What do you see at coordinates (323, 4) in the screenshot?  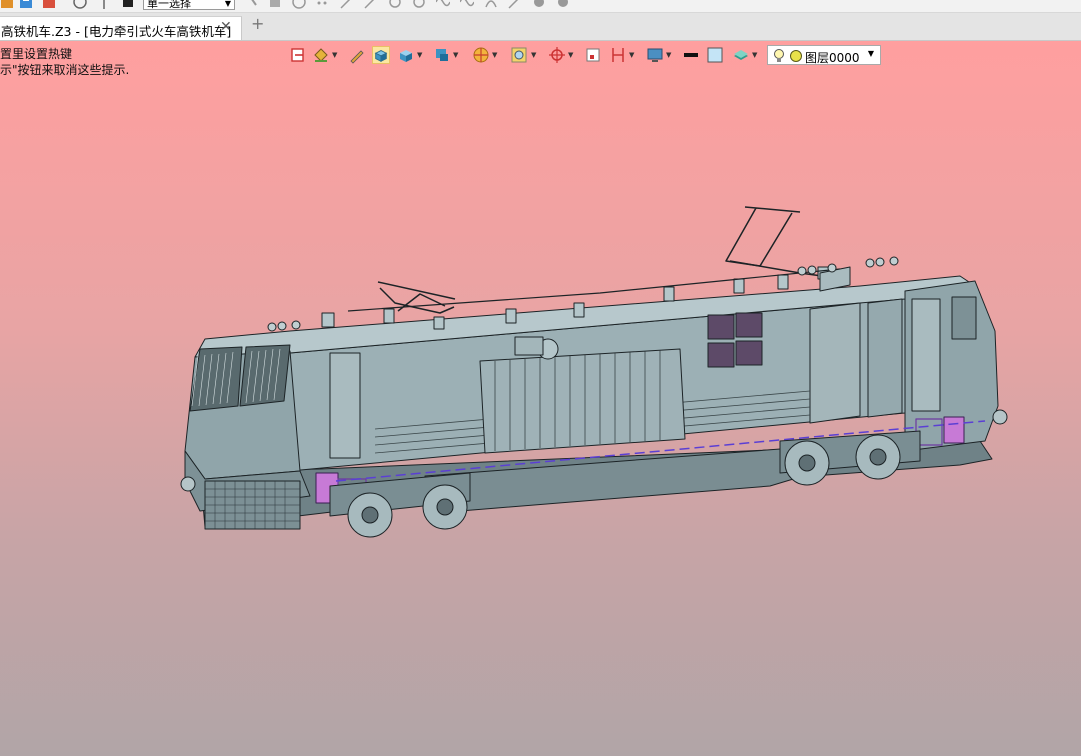 I see `curve-icon` at bounding box center [323, 4].